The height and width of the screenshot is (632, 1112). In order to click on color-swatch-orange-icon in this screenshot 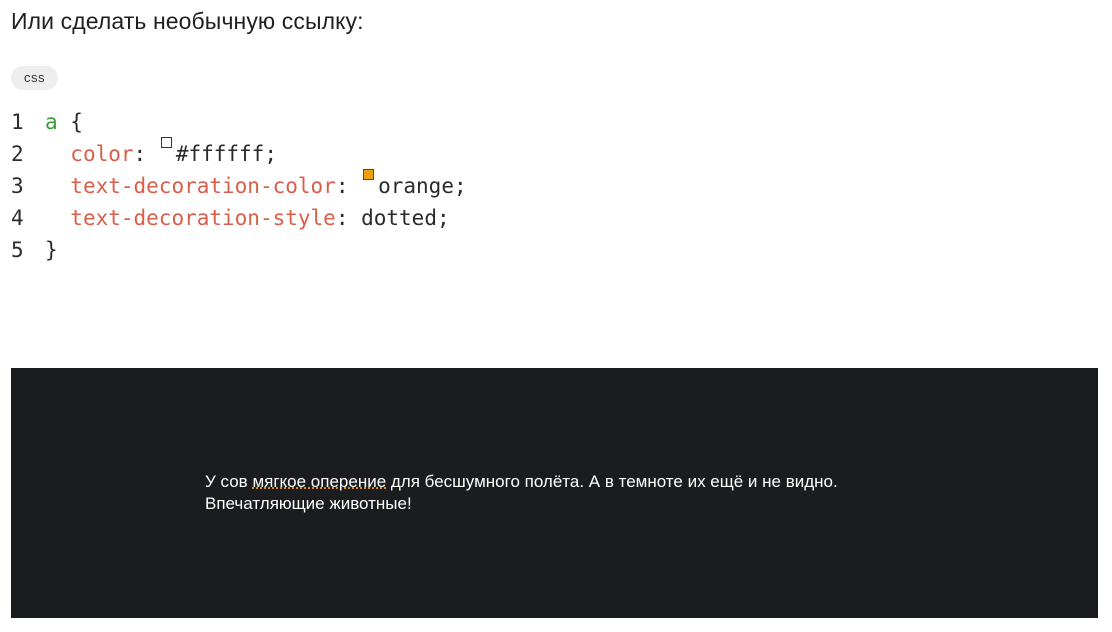, I will do `click(369, 174)`.